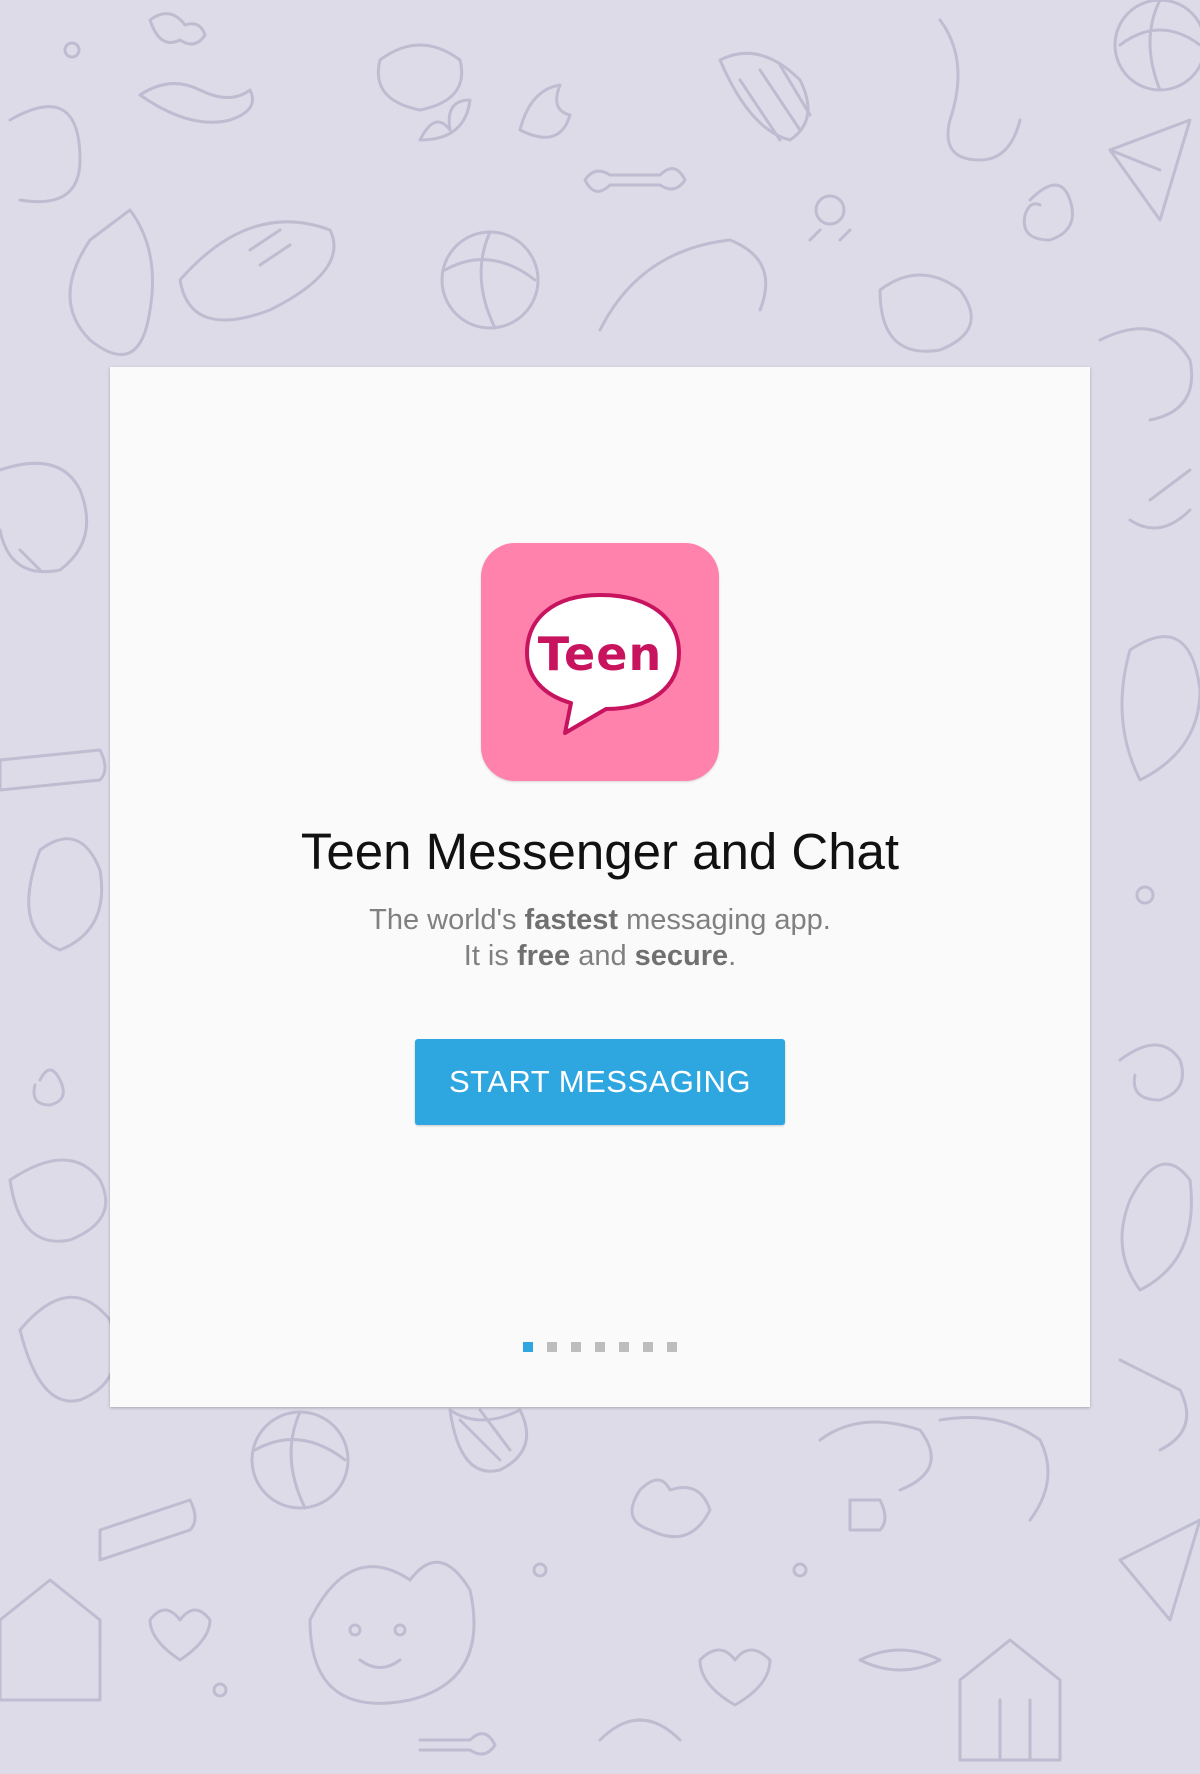 This screenshot has width=1200, height=1774. Describe the element at coordinates (543, 956) in the screenshot. I see `subtitle-emphasis-free: free` at that location.